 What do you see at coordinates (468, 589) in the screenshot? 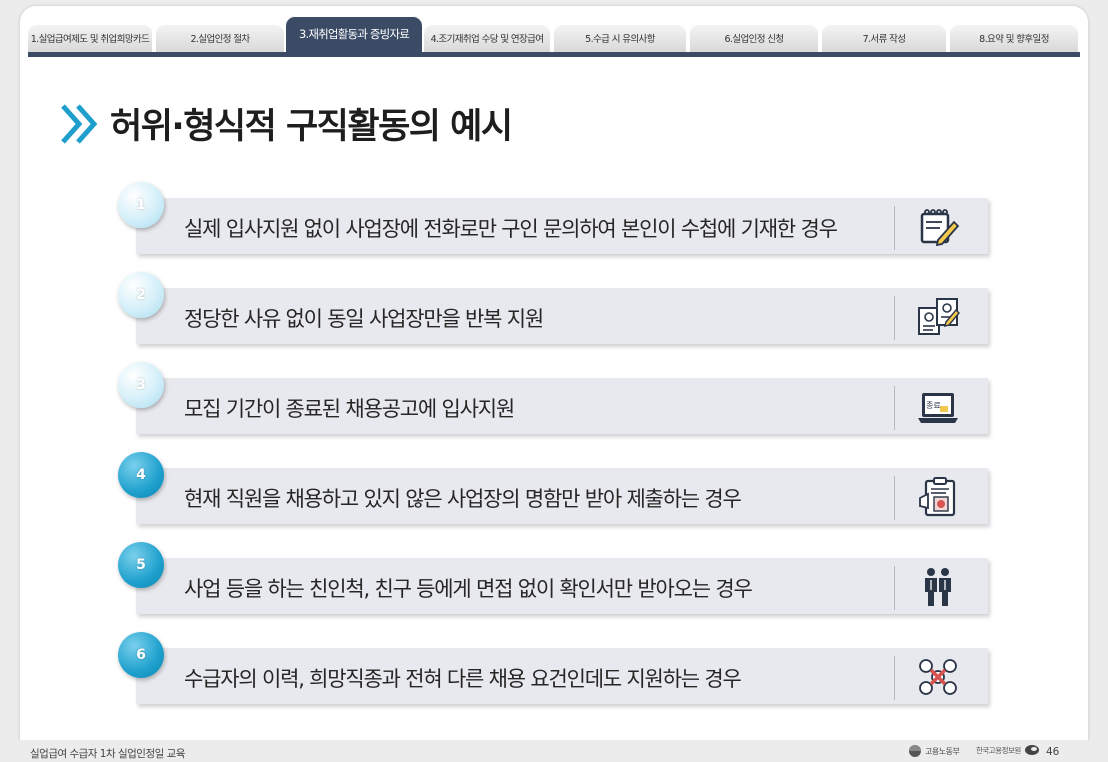
I see `item-text: 사업 등을 하는 친인척, 친구 등에게 면접 없이 확인서만 받아오는 경우` at bounding box center [468, 589].